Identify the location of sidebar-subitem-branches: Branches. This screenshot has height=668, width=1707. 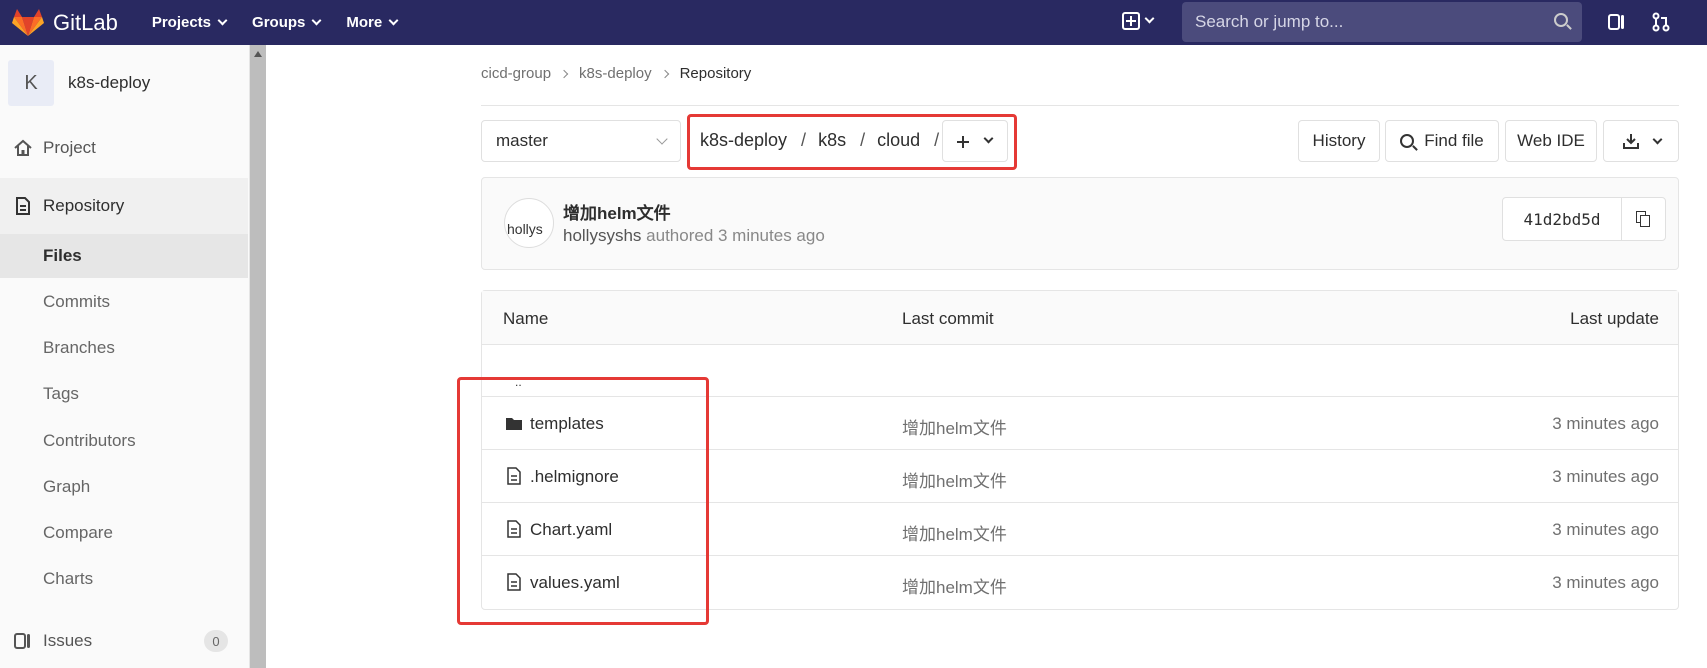
(124, 348).